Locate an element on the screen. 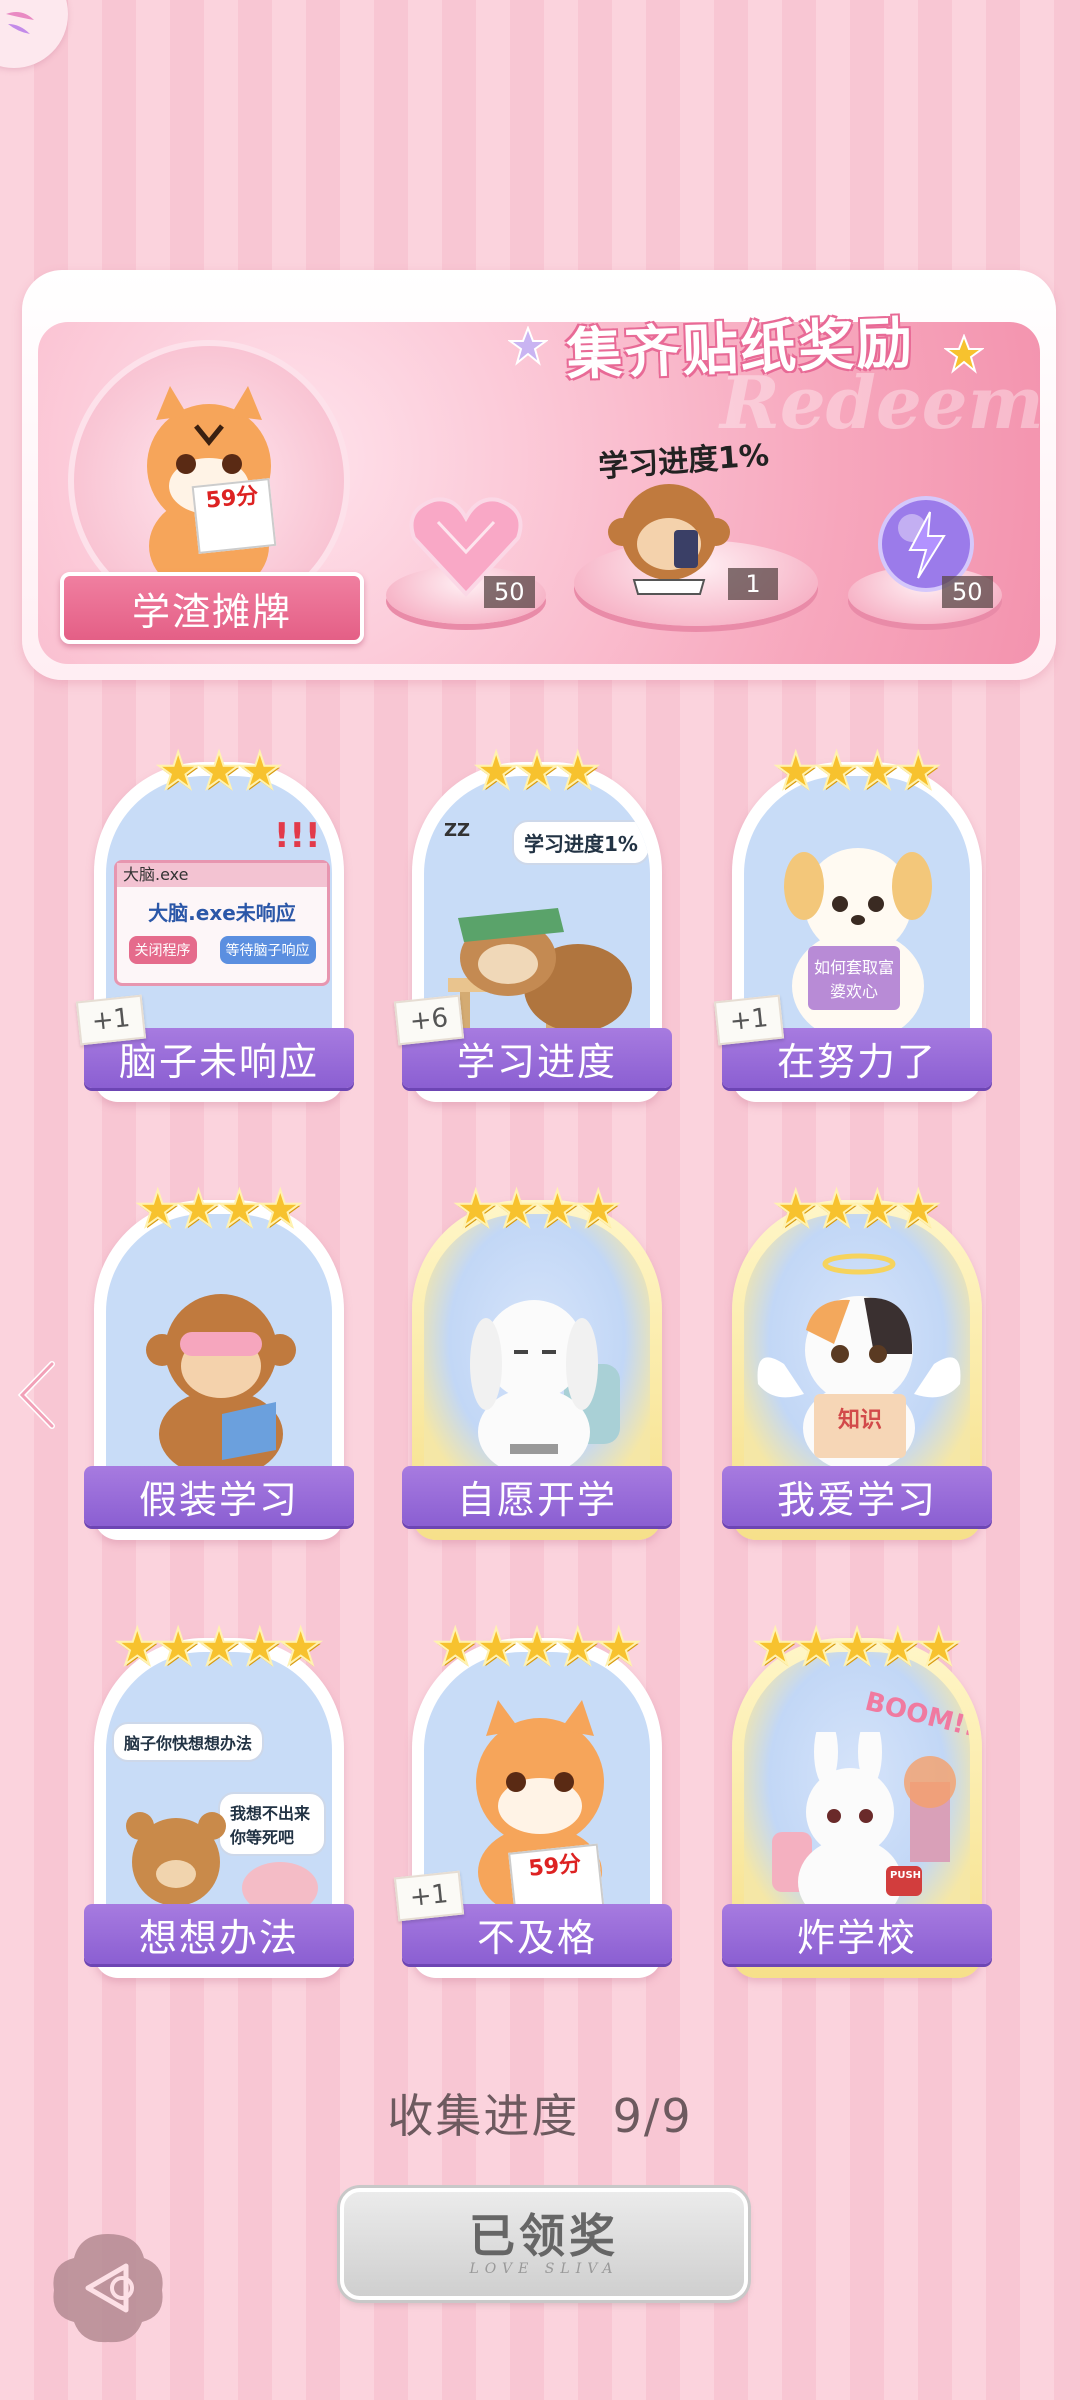 The image size is (1080, 2400). push-button-text: PUSH is located at coordinates (906, 1875).